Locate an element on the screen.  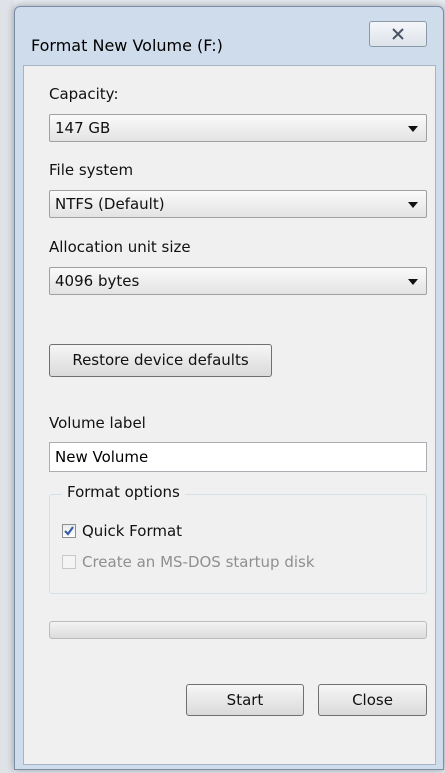
file-system-label: File system is located at coordinates (91, 170).